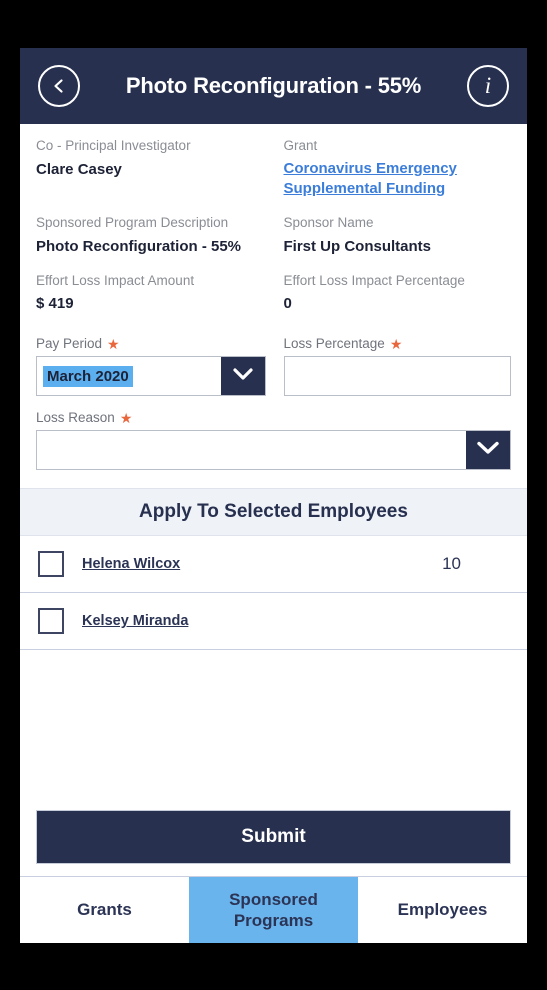 This screenshot has height=990, width=547. What do you see at coordinates (155, 293) in the screenshot?
I see `detail-cell-effort-loss-amount: Effort Loss Impact Amount $ 419` at bounding box center [155, 293].